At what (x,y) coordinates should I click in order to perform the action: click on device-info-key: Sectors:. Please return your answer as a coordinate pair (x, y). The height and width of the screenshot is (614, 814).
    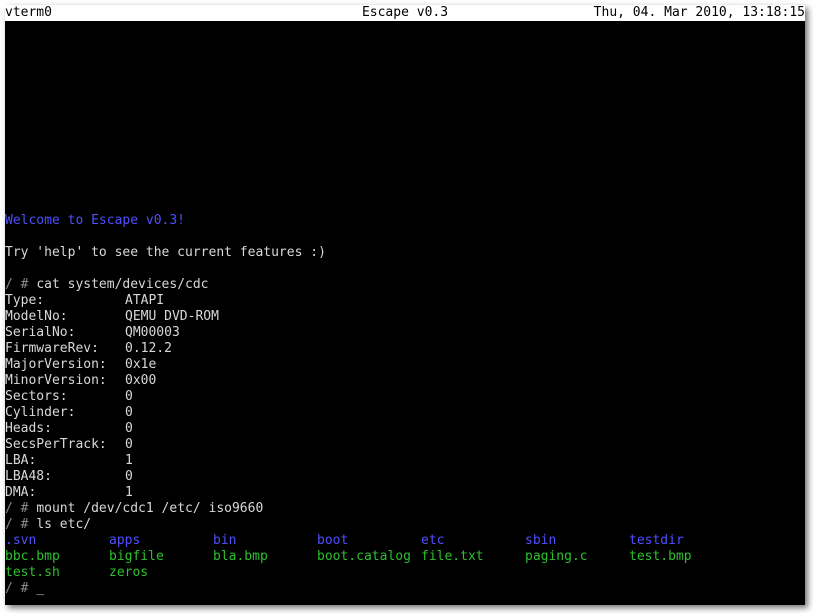
    Looking at the image, I should click on (36, 396).